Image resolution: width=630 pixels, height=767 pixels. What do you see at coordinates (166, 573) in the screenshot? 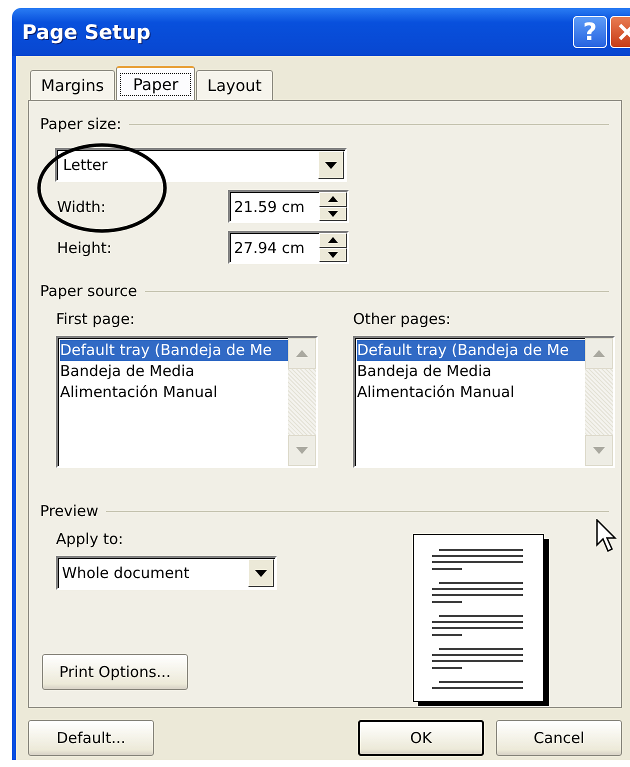
I see `apply-to-dropdown: Whole document` at bounding box center [166, 573].